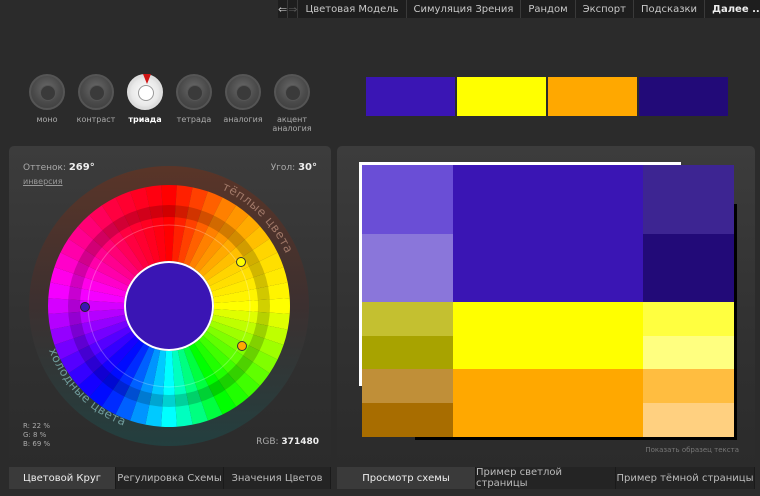  What do you see at coordinates (407, 352) in the screenshot?
I see `color-cell-yellow-dark2` at bounding box center [407, 352].